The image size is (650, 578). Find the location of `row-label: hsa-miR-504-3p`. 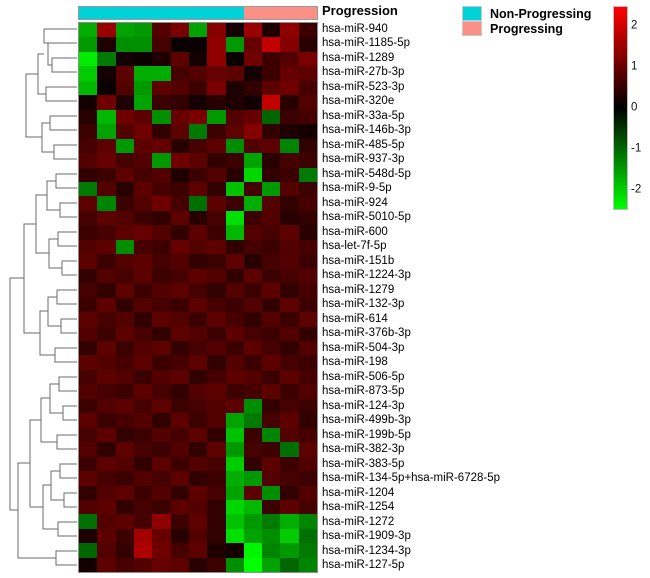

row-label: hsa-miR-504-3p is located at coordinates (363, 347).